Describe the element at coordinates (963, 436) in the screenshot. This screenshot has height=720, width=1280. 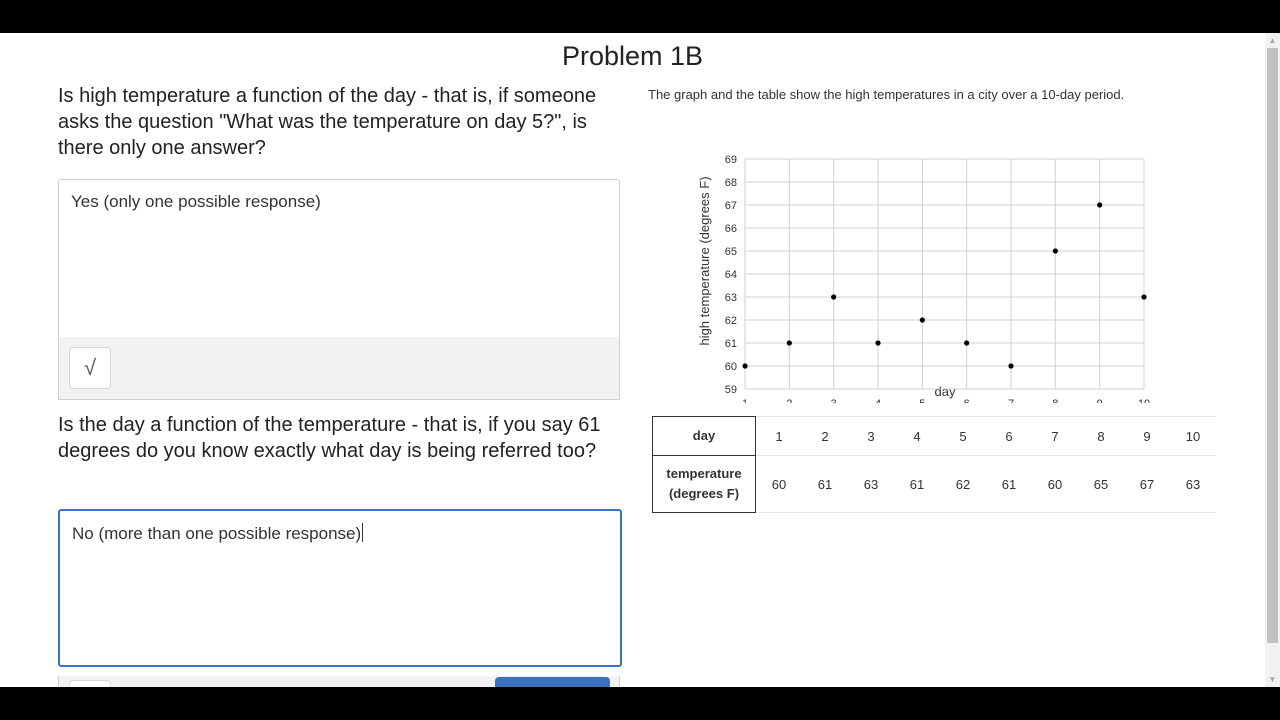
I see `table-cell-day: 5` at that location.